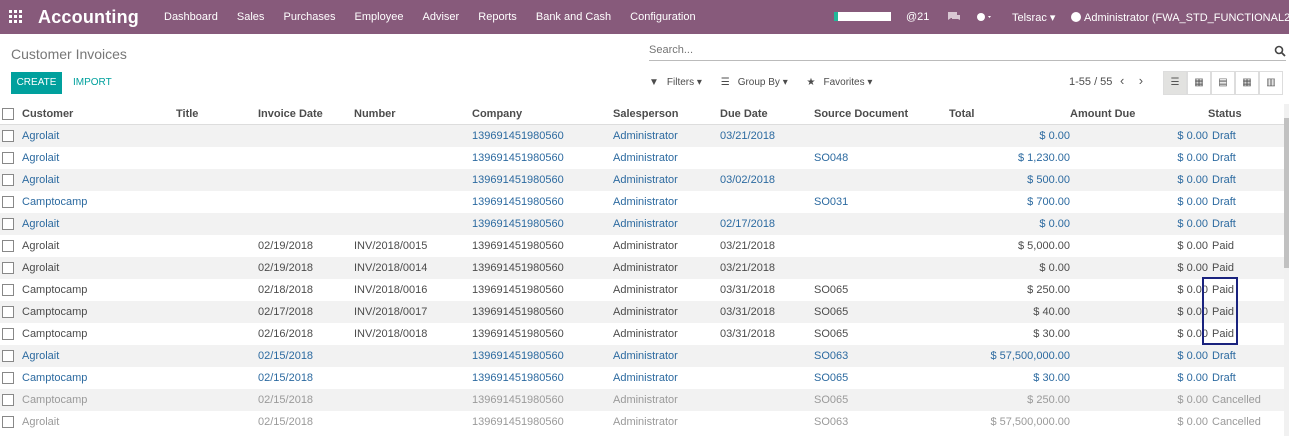  Describe the element at coordinates (286, 290) in the screenshot. I see `invoice-date-cell: 02/18/2018` at that location.